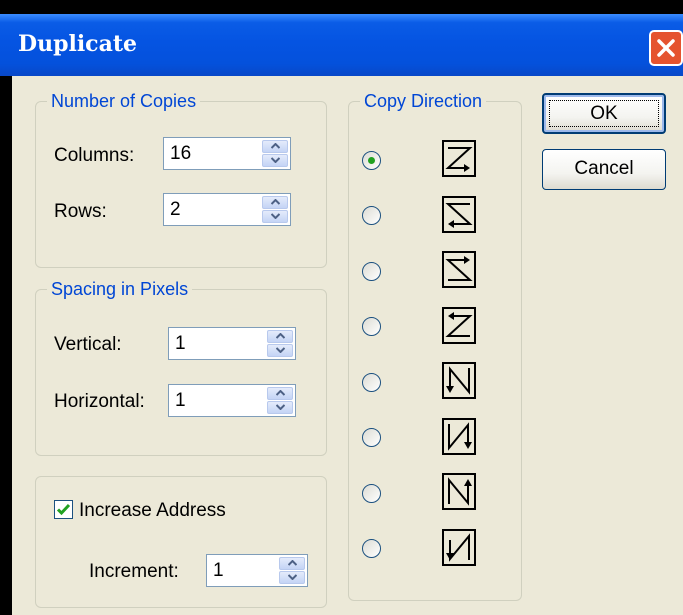  What do you see at coordinates (88, 344) in the screenshot?
I see `vertical-label: Vertical:` at bounding box center [88, 344].